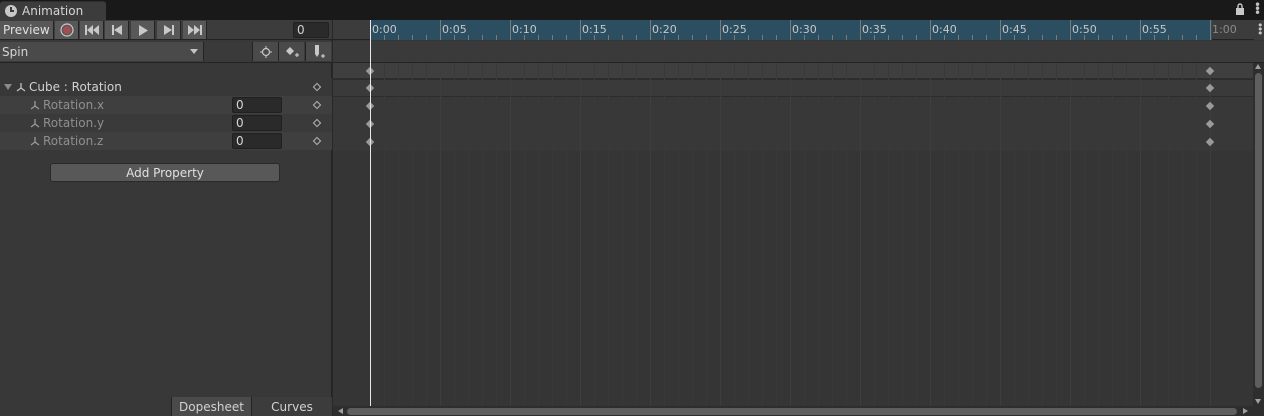 This screenshot has width=1264, height=416. I want to click on first-keyframe-button, so click(92, 30).